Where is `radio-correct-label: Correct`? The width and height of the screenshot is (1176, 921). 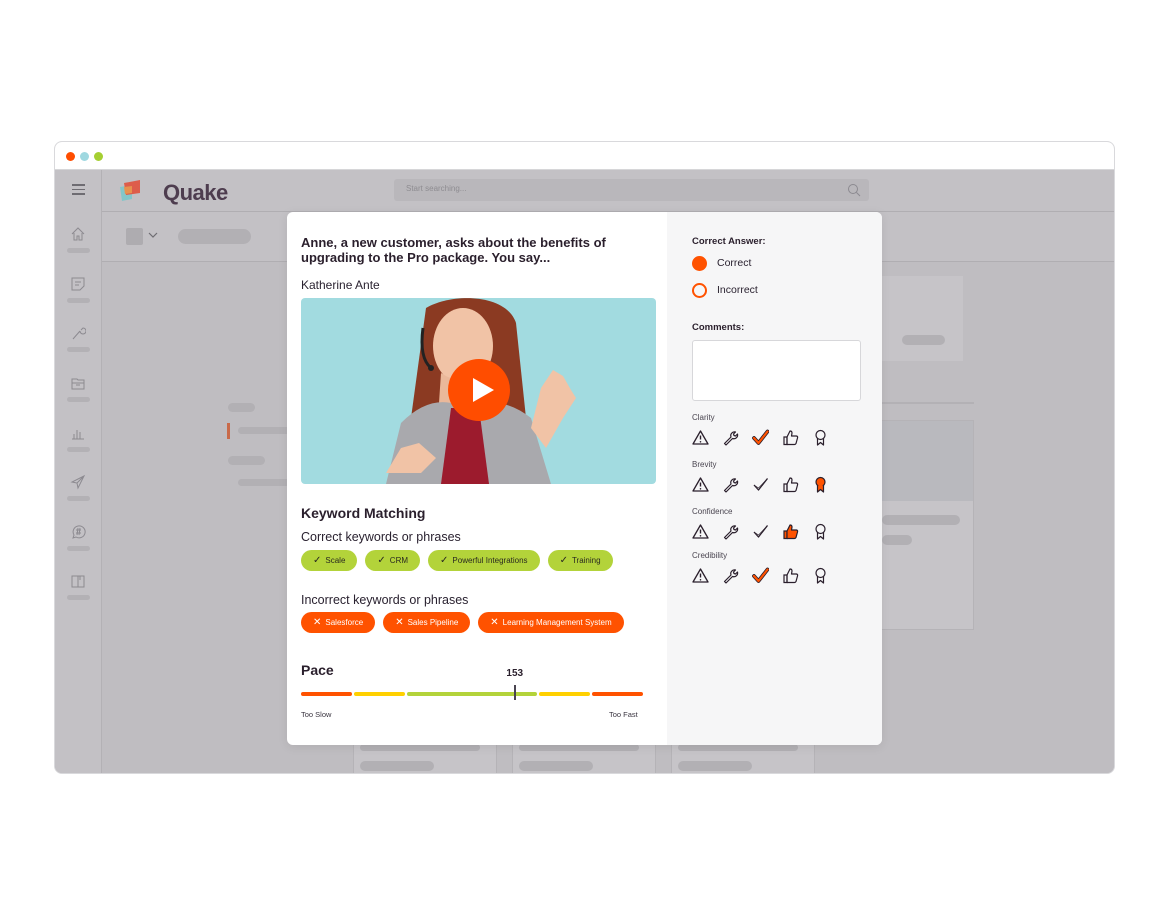 radio-correct-label: Correct is located at coordinates (734, 263).